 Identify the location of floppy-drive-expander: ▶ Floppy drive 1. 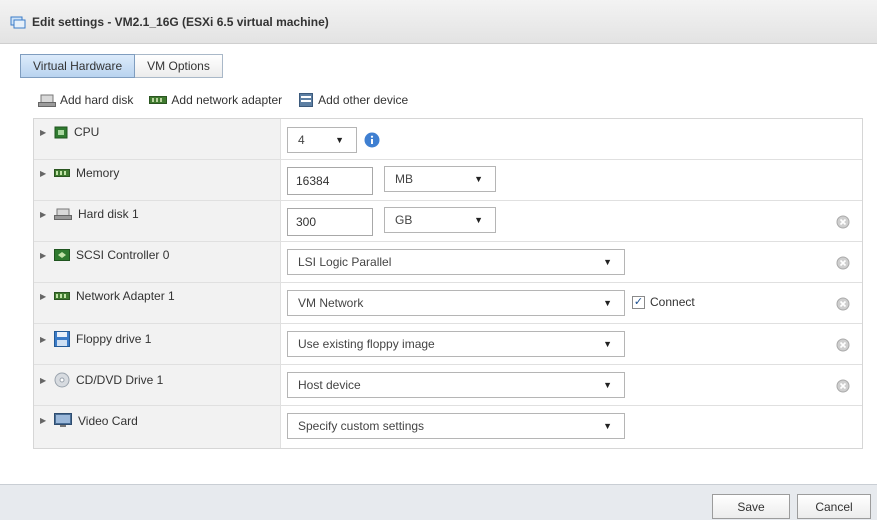
(95, 339).